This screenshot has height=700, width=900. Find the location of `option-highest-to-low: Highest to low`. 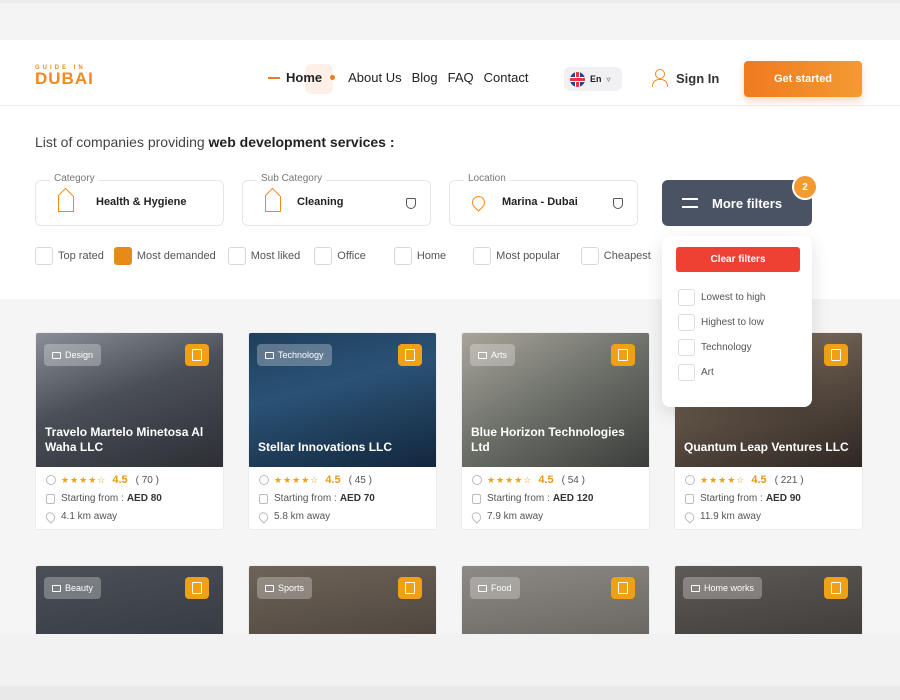

option-highest-to-low: Highest to low is located at coordinates (721, 322).